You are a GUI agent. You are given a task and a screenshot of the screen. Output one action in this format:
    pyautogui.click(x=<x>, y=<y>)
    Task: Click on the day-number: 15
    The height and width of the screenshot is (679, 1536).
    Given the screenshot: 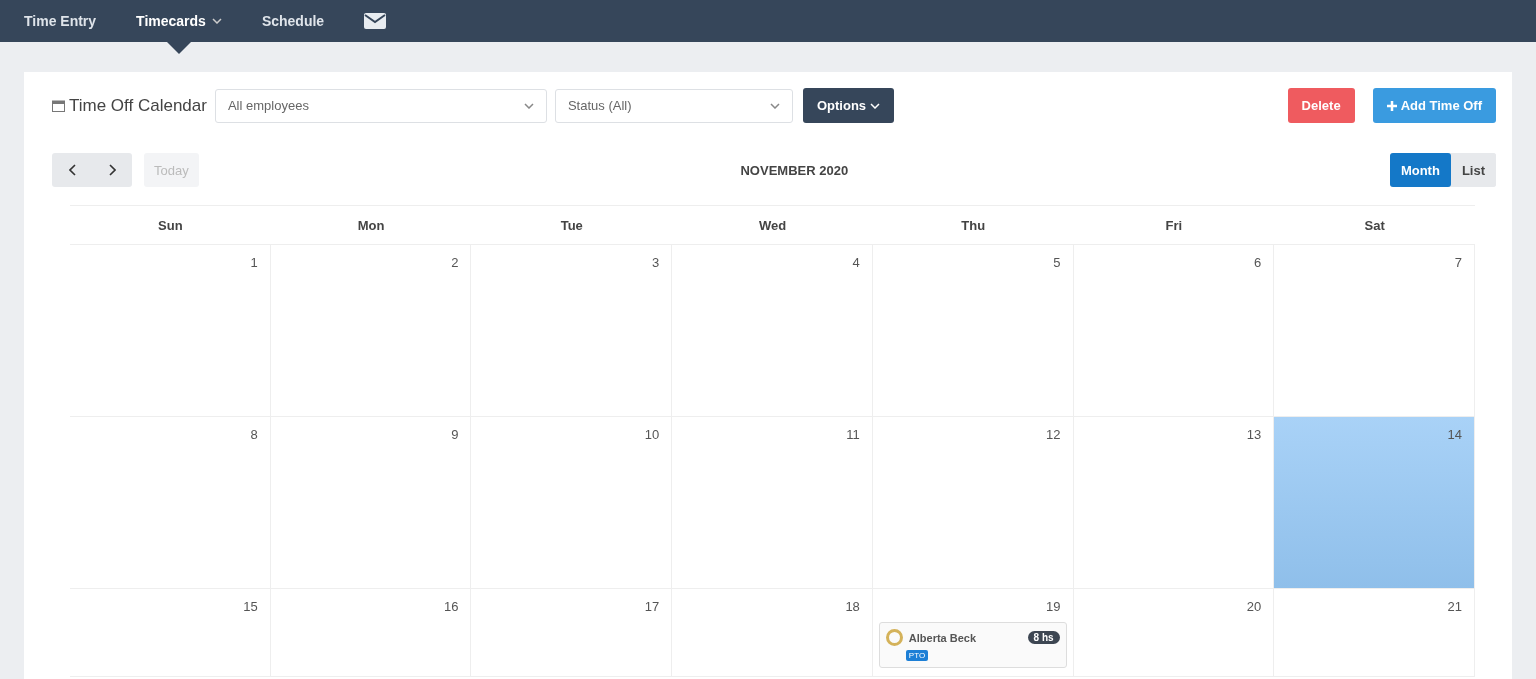 What is the action you would take?
    pyautogui.click(x=251, y=606)
    